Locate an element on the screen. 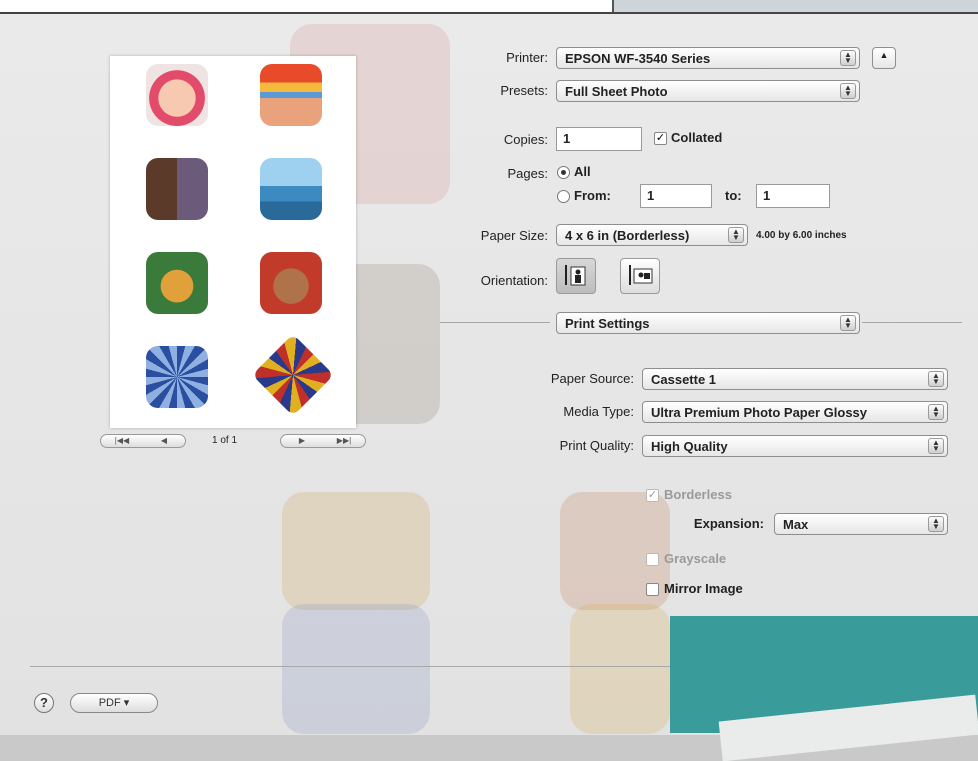 The width and height of the screenshot is (978, 761). help-button: ? is located at coordinates (44, 703).